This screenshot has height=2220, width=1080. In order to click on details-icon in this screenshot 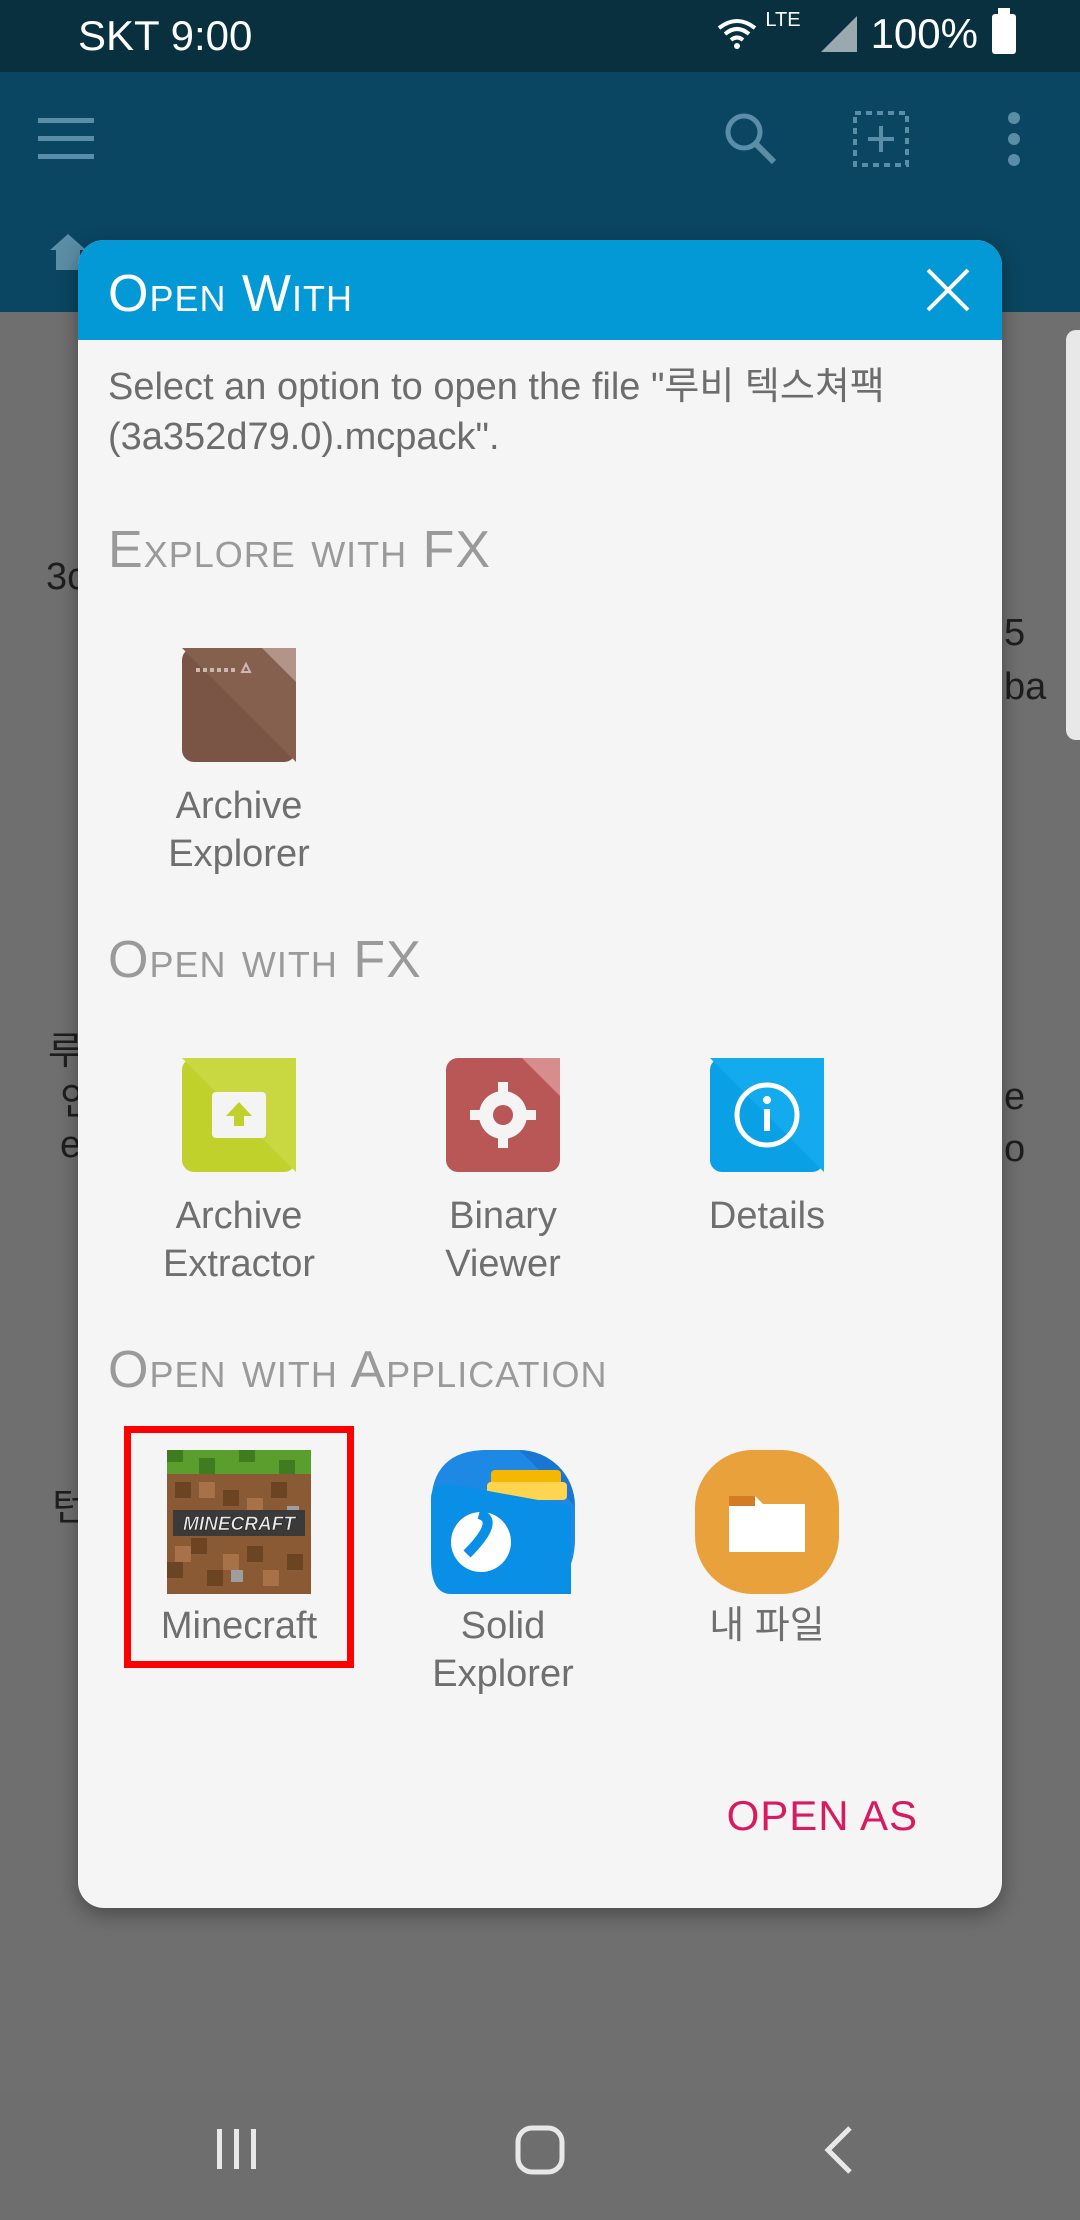, I will do `click(767, 1115)`.